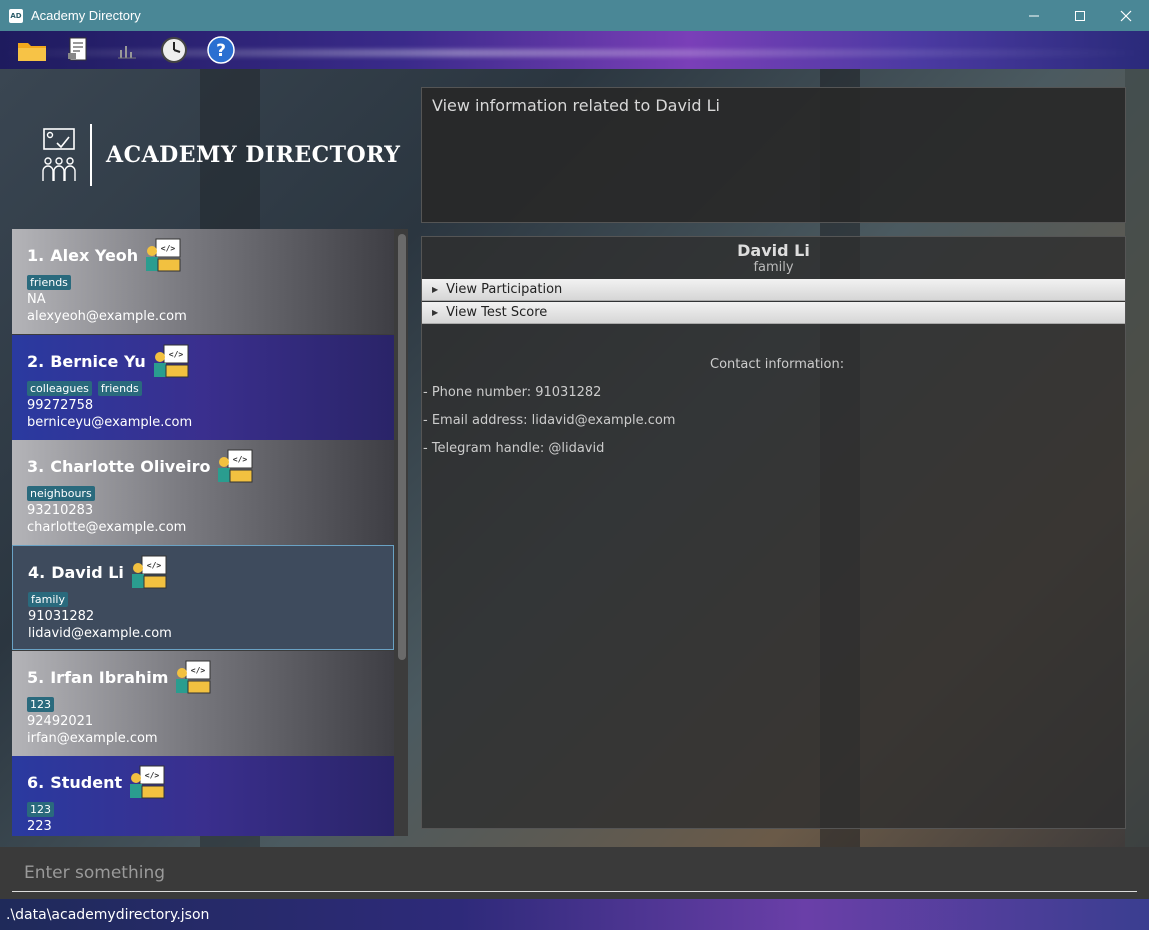 Image resolution: width=1149 pixels, height=930 pixels. I want to click on contact-title: Contact information:, so click(777, 364).